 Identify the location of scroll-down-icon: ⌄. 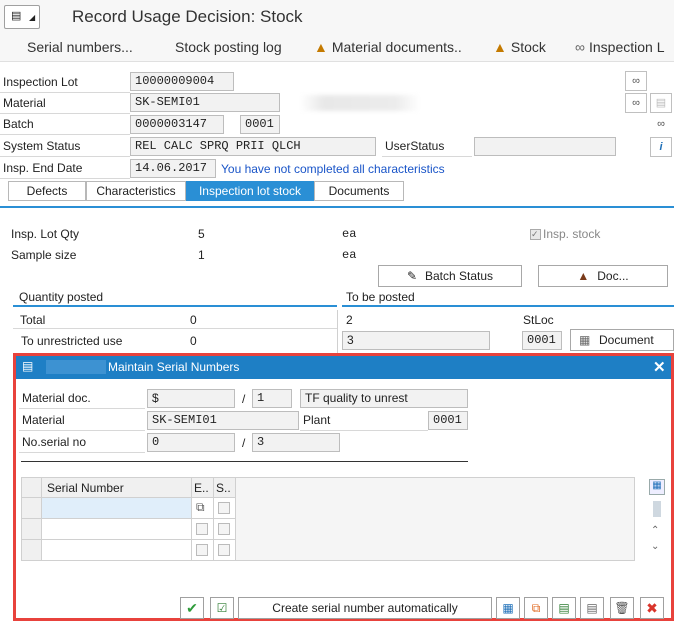
(655, 546).